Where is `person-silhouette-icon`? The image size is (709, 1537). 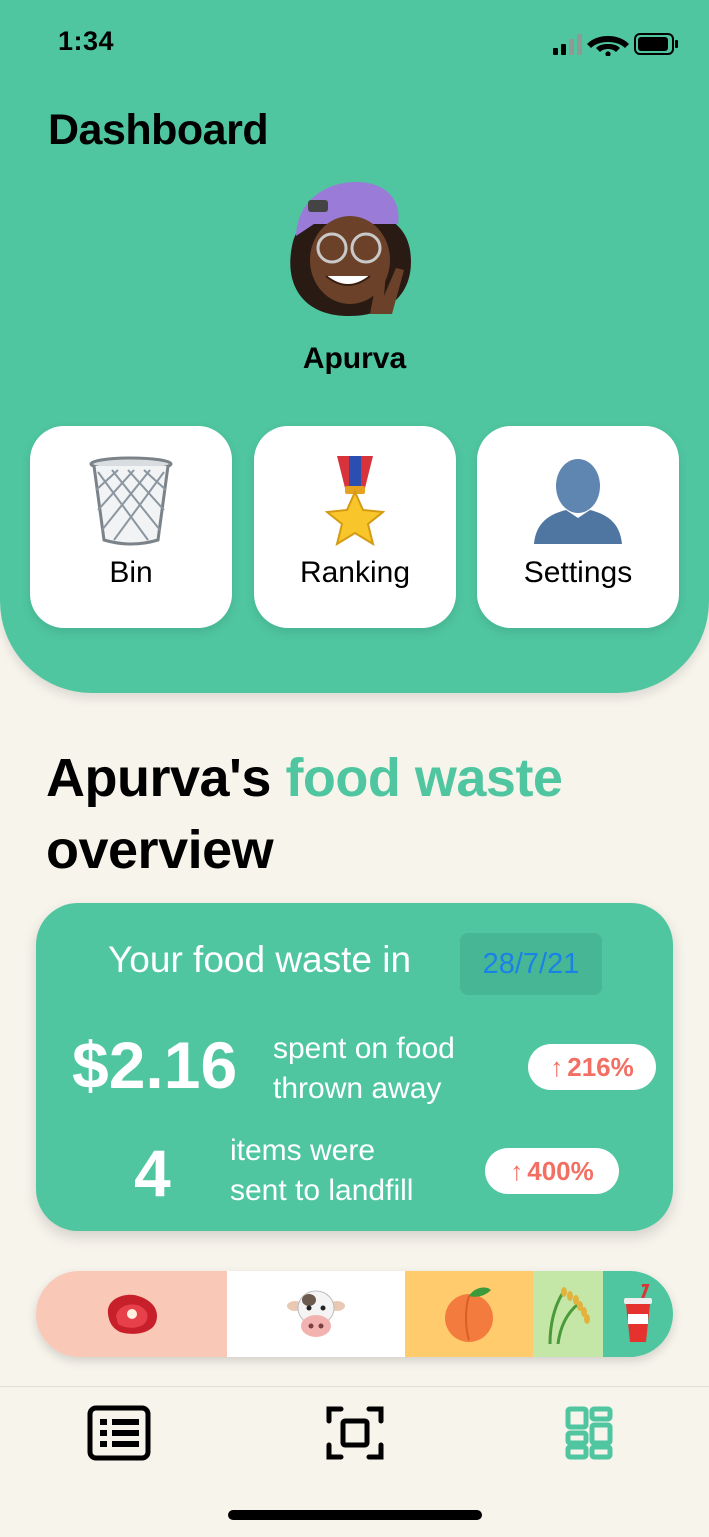
person-silhouette-icon is located at coordinates (578, 502).